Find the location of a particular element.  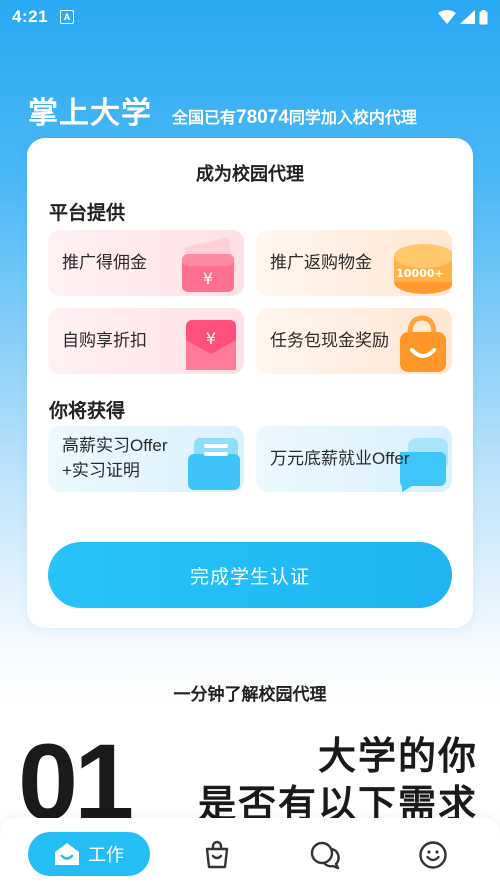

tile-label: 高薪实习Offer +实习证明 is located at coordinates (114, 458).